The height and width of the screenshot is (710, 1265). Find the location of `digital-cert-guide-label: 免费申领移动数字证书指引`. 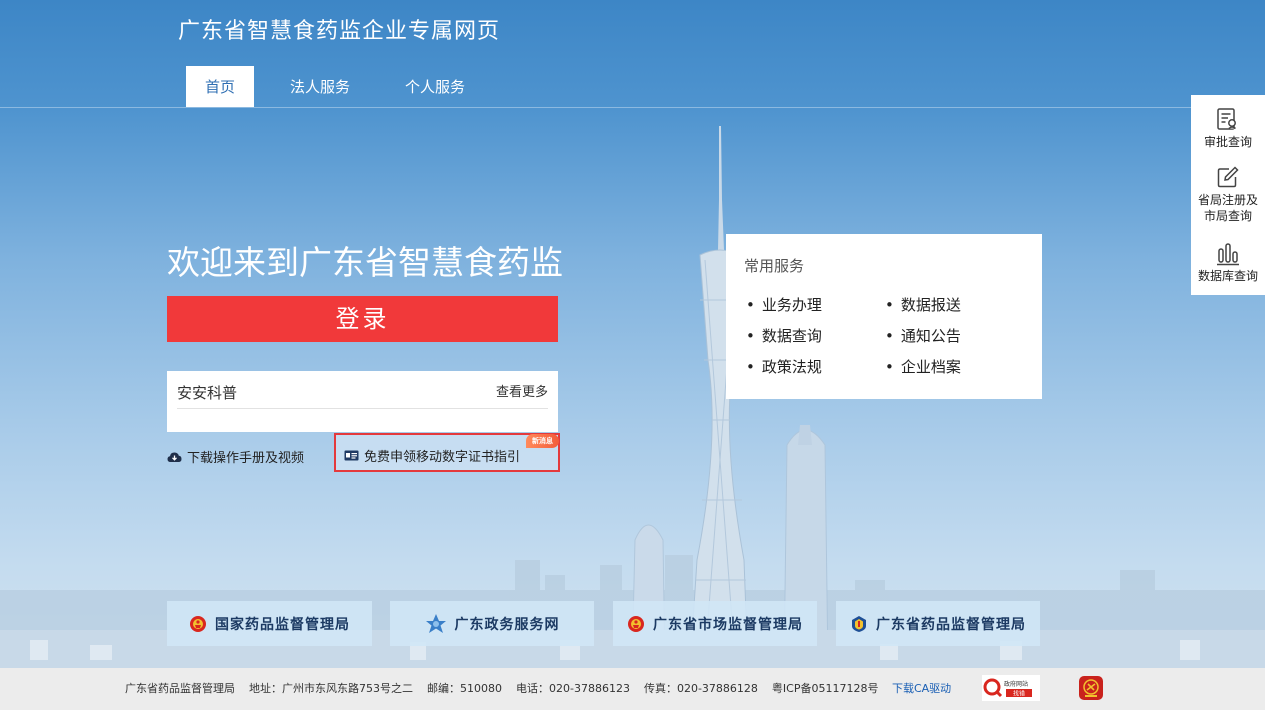

digital-cert-guide-label: 免费申领移动数字证书指引 is located at coordinates (442, 457).